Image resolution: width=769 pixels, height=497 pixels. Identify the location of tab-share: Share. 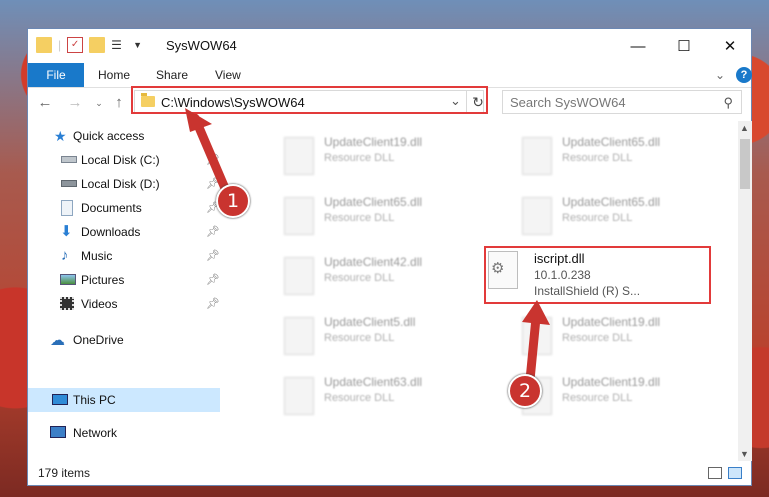
(172, 75).